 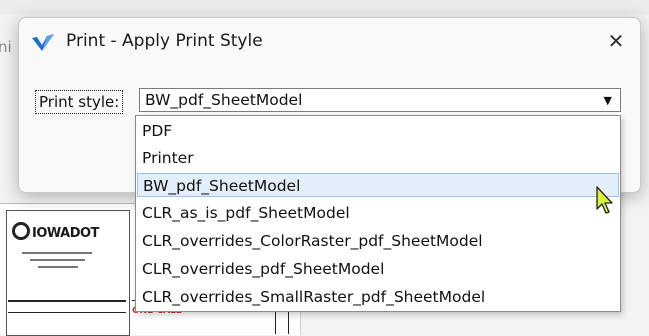 I want to click on option-printer: Printer, so click(x=378, y=158).